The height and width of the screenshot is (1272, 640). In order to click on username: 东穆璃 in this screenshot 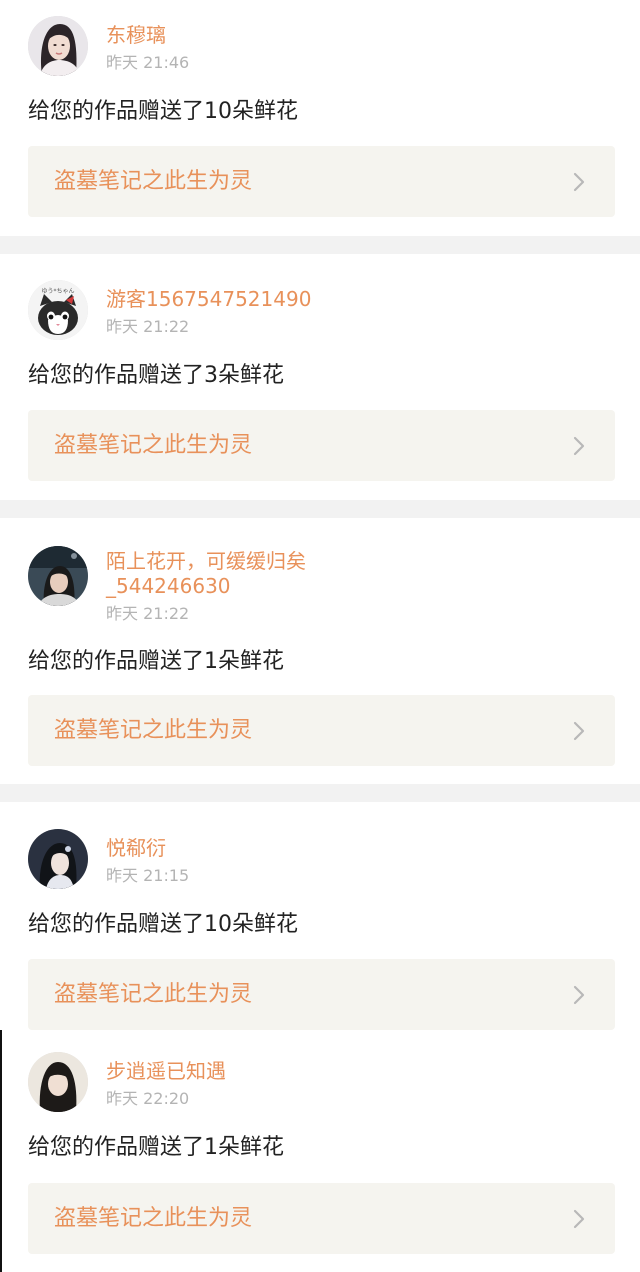, I will do `click(256, 35)`.